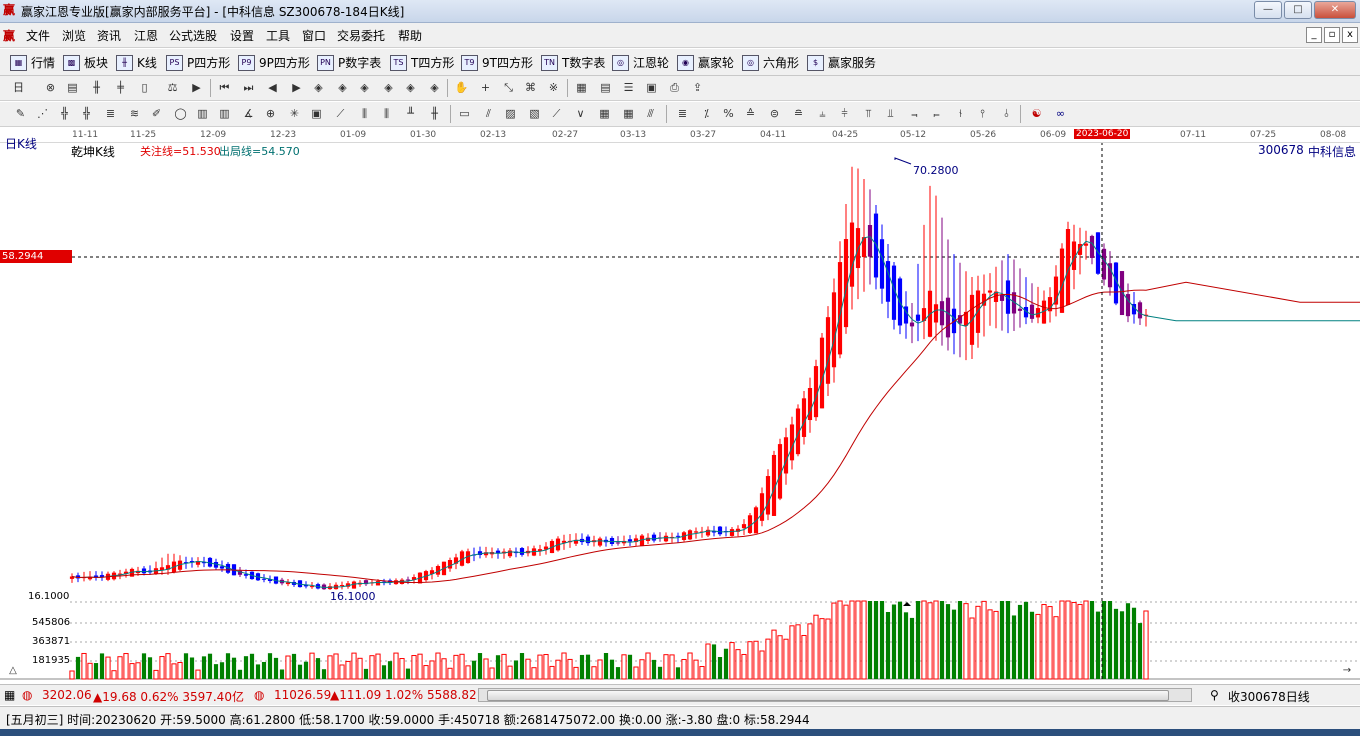  I want to click on func-t-square: TS T四方形, so click(422, 62).